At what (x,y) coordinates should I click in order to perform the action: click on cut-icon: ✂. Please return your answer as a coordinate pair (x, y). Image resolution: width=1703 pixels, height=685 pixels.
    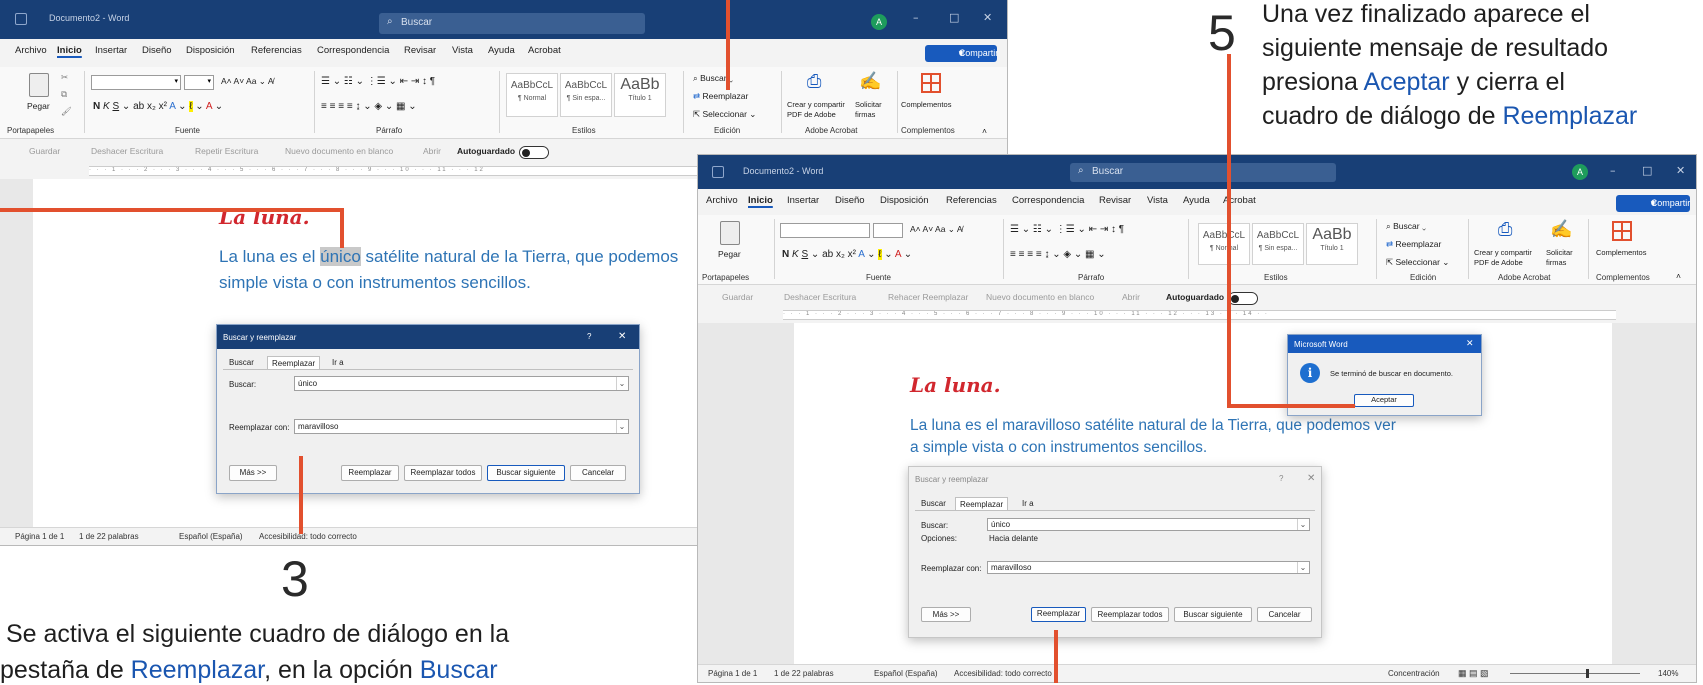
    Looking at the image, I should click on (64, 77).